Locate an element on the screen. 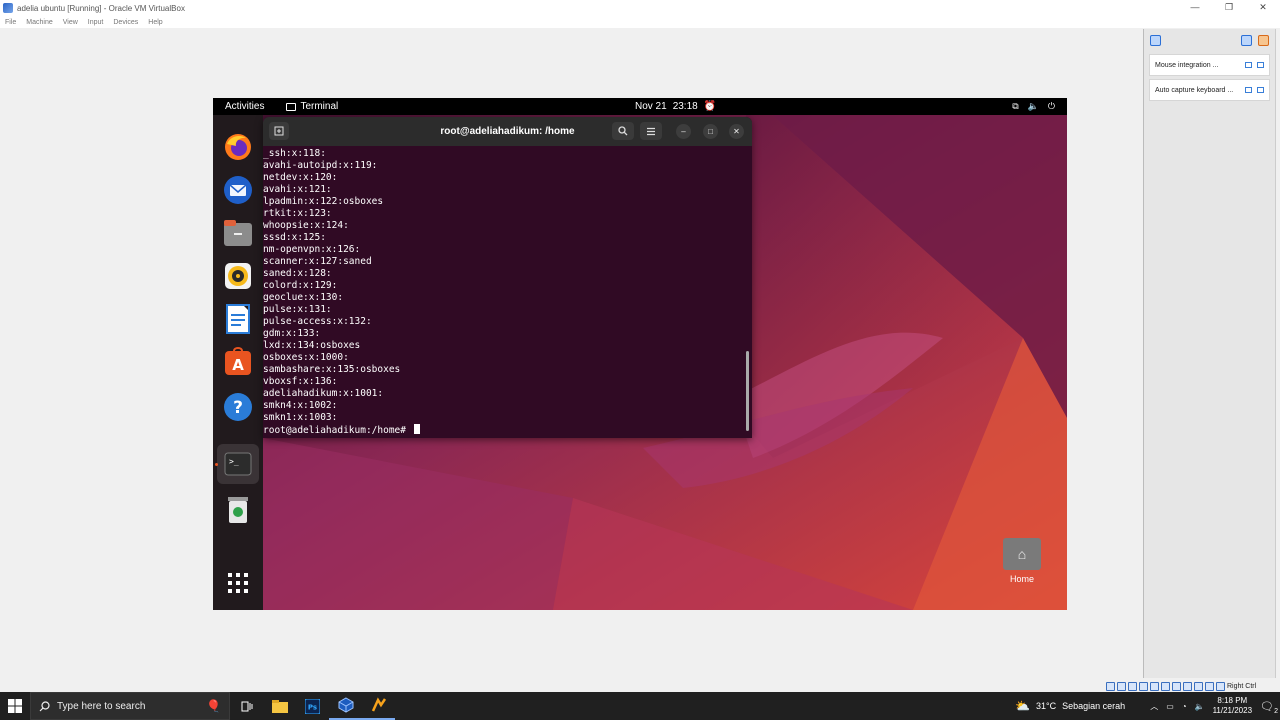 The height and width of the screenshot is (720, 1280). thunderbird-icon is located at coordinates (238, 190).